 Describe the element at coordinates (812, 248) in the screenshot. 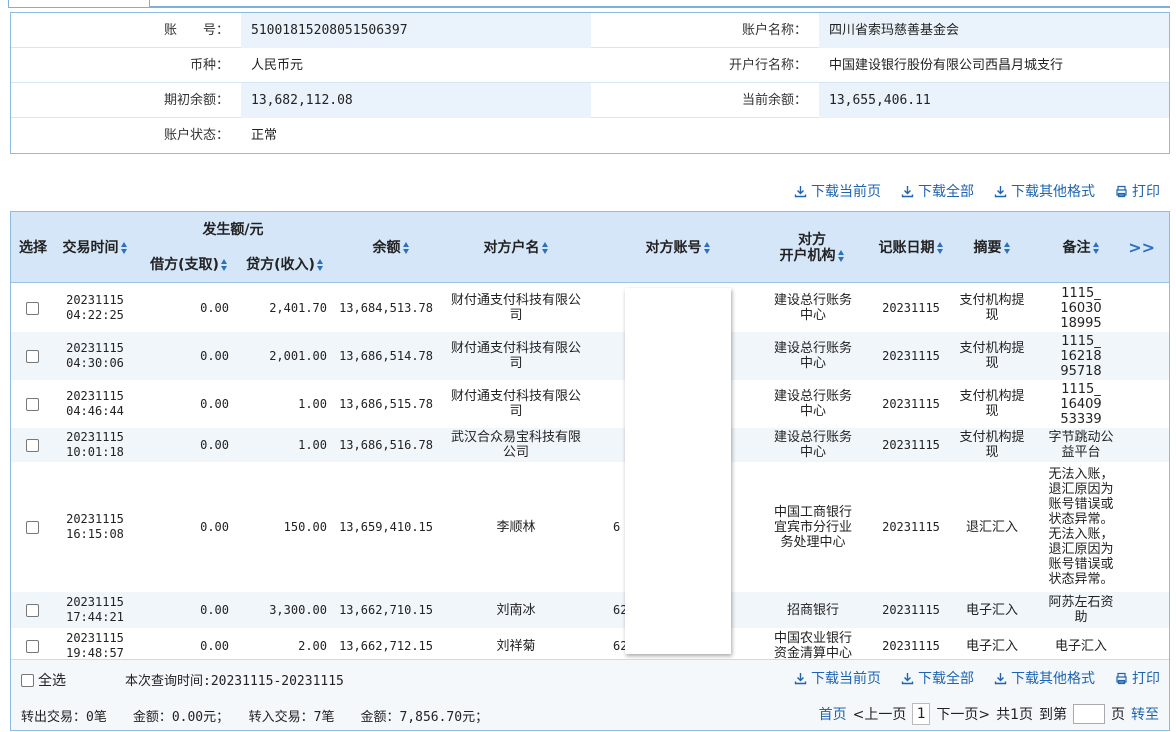

I see `col-party-bank: 对方 开户机构` at that location.